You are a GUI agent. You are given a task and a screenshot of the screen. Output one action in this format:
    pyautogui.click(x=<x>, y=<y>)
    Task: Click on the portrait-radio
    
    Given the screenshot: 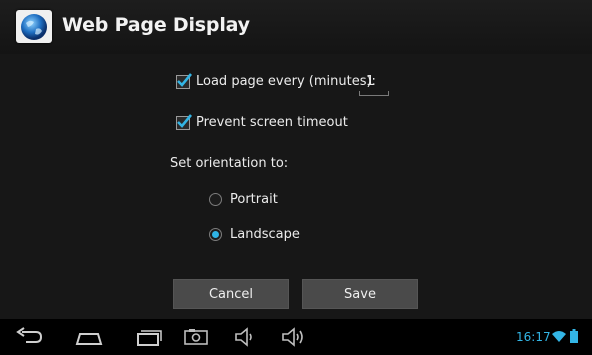 What is the action you would take?
    pyautogui.click(x=215, y=199)
    